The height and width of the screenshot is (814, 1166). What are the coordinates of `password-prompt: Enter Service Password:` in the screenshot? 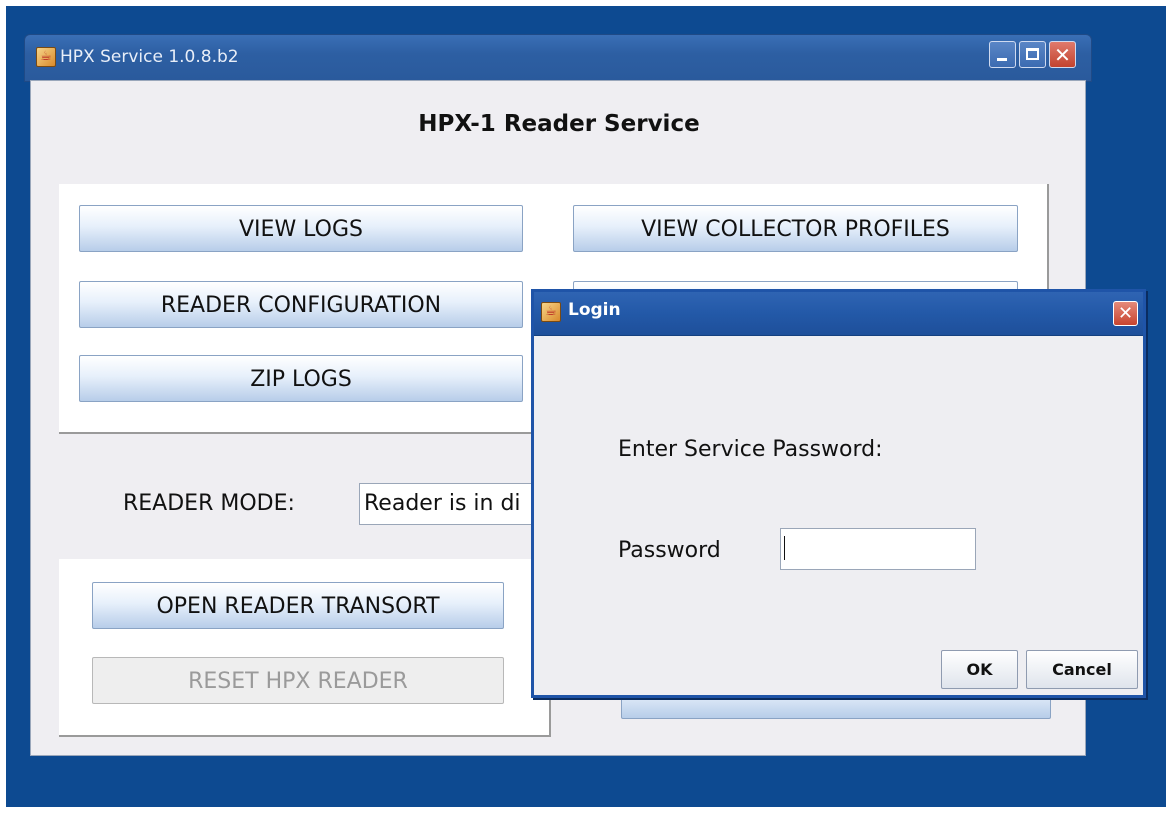 It's located at (750, 449).